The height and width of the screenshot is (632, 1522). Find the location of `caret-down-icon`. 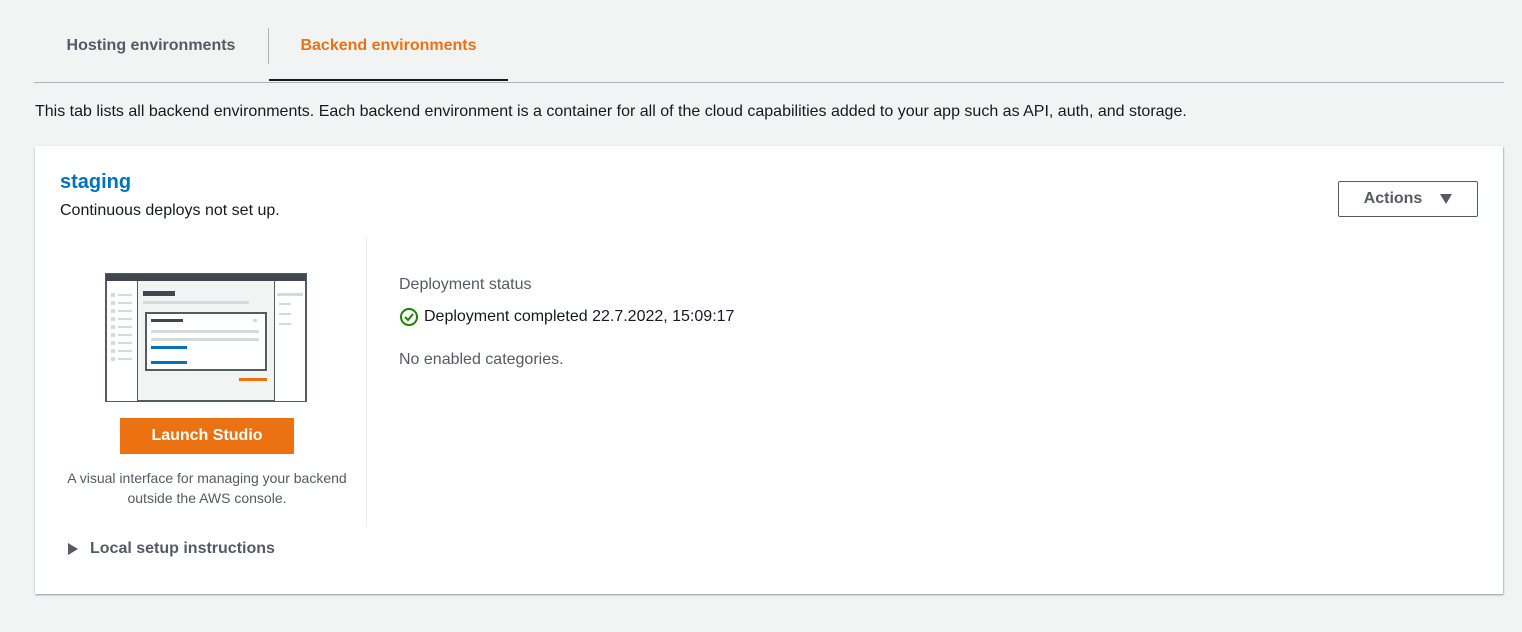

caret-down-icon is located at coordinates (1446, 199).